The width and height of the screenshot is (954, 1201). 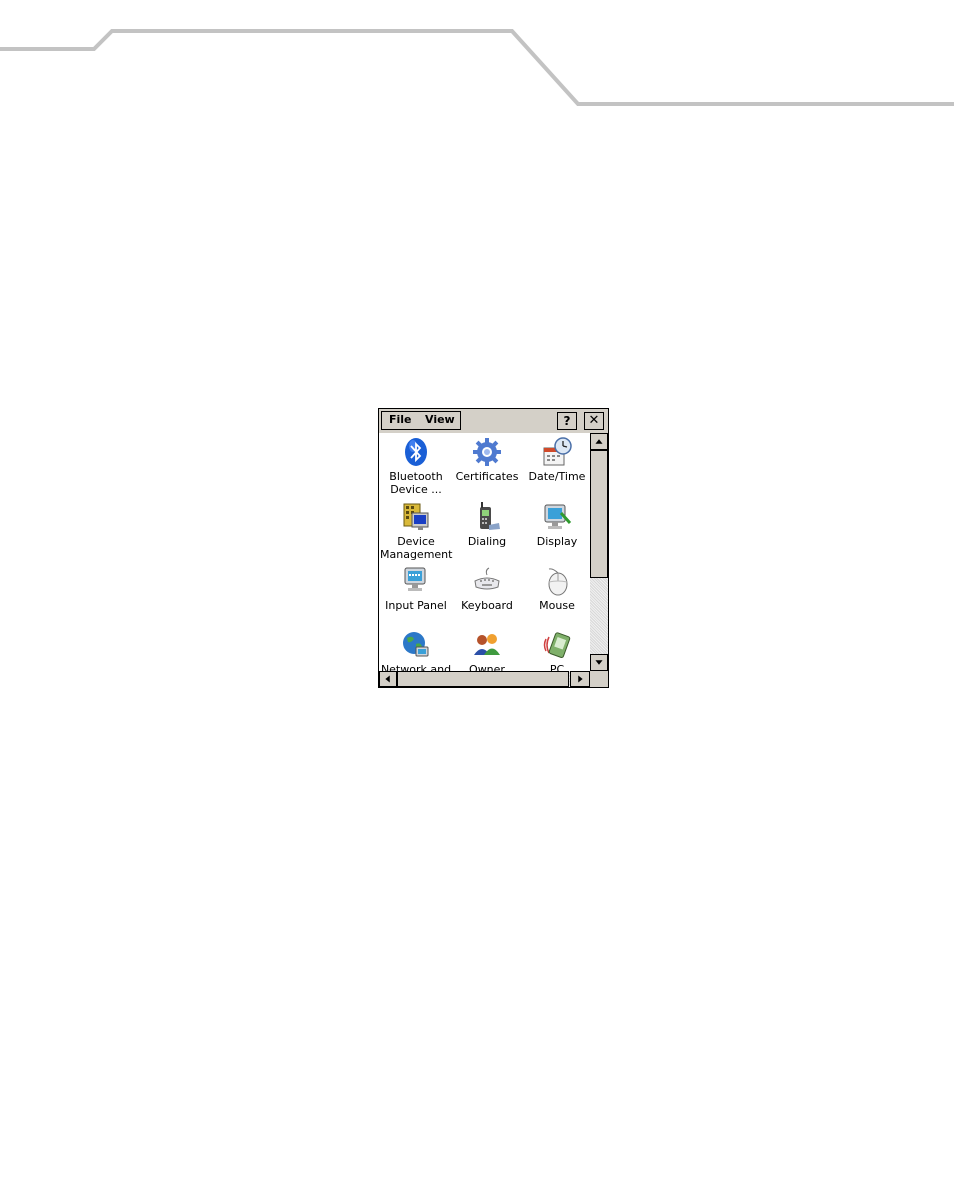 I want to click on item-label: Certificates, so click(x=487, y=476).